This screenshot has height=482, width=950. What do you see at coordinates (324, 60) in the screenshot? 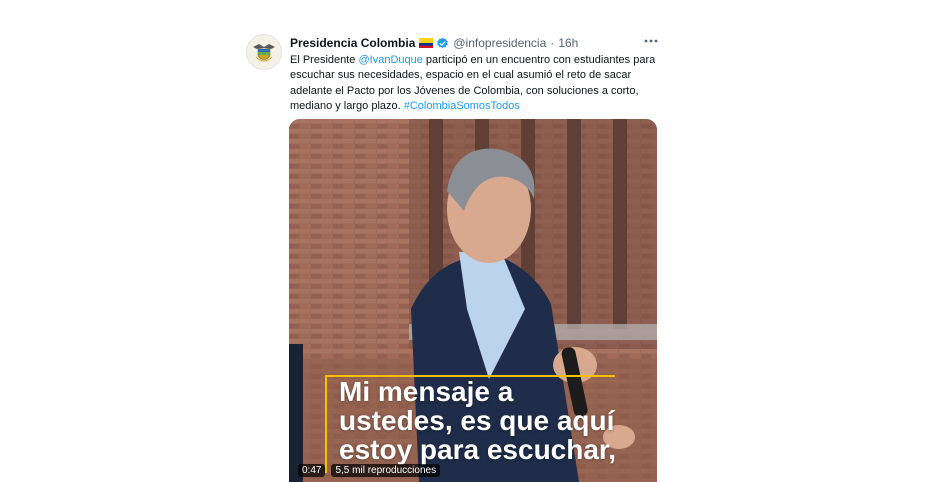
I see `tweet-text-part: El Presidente` at bounding box center [324, 60].